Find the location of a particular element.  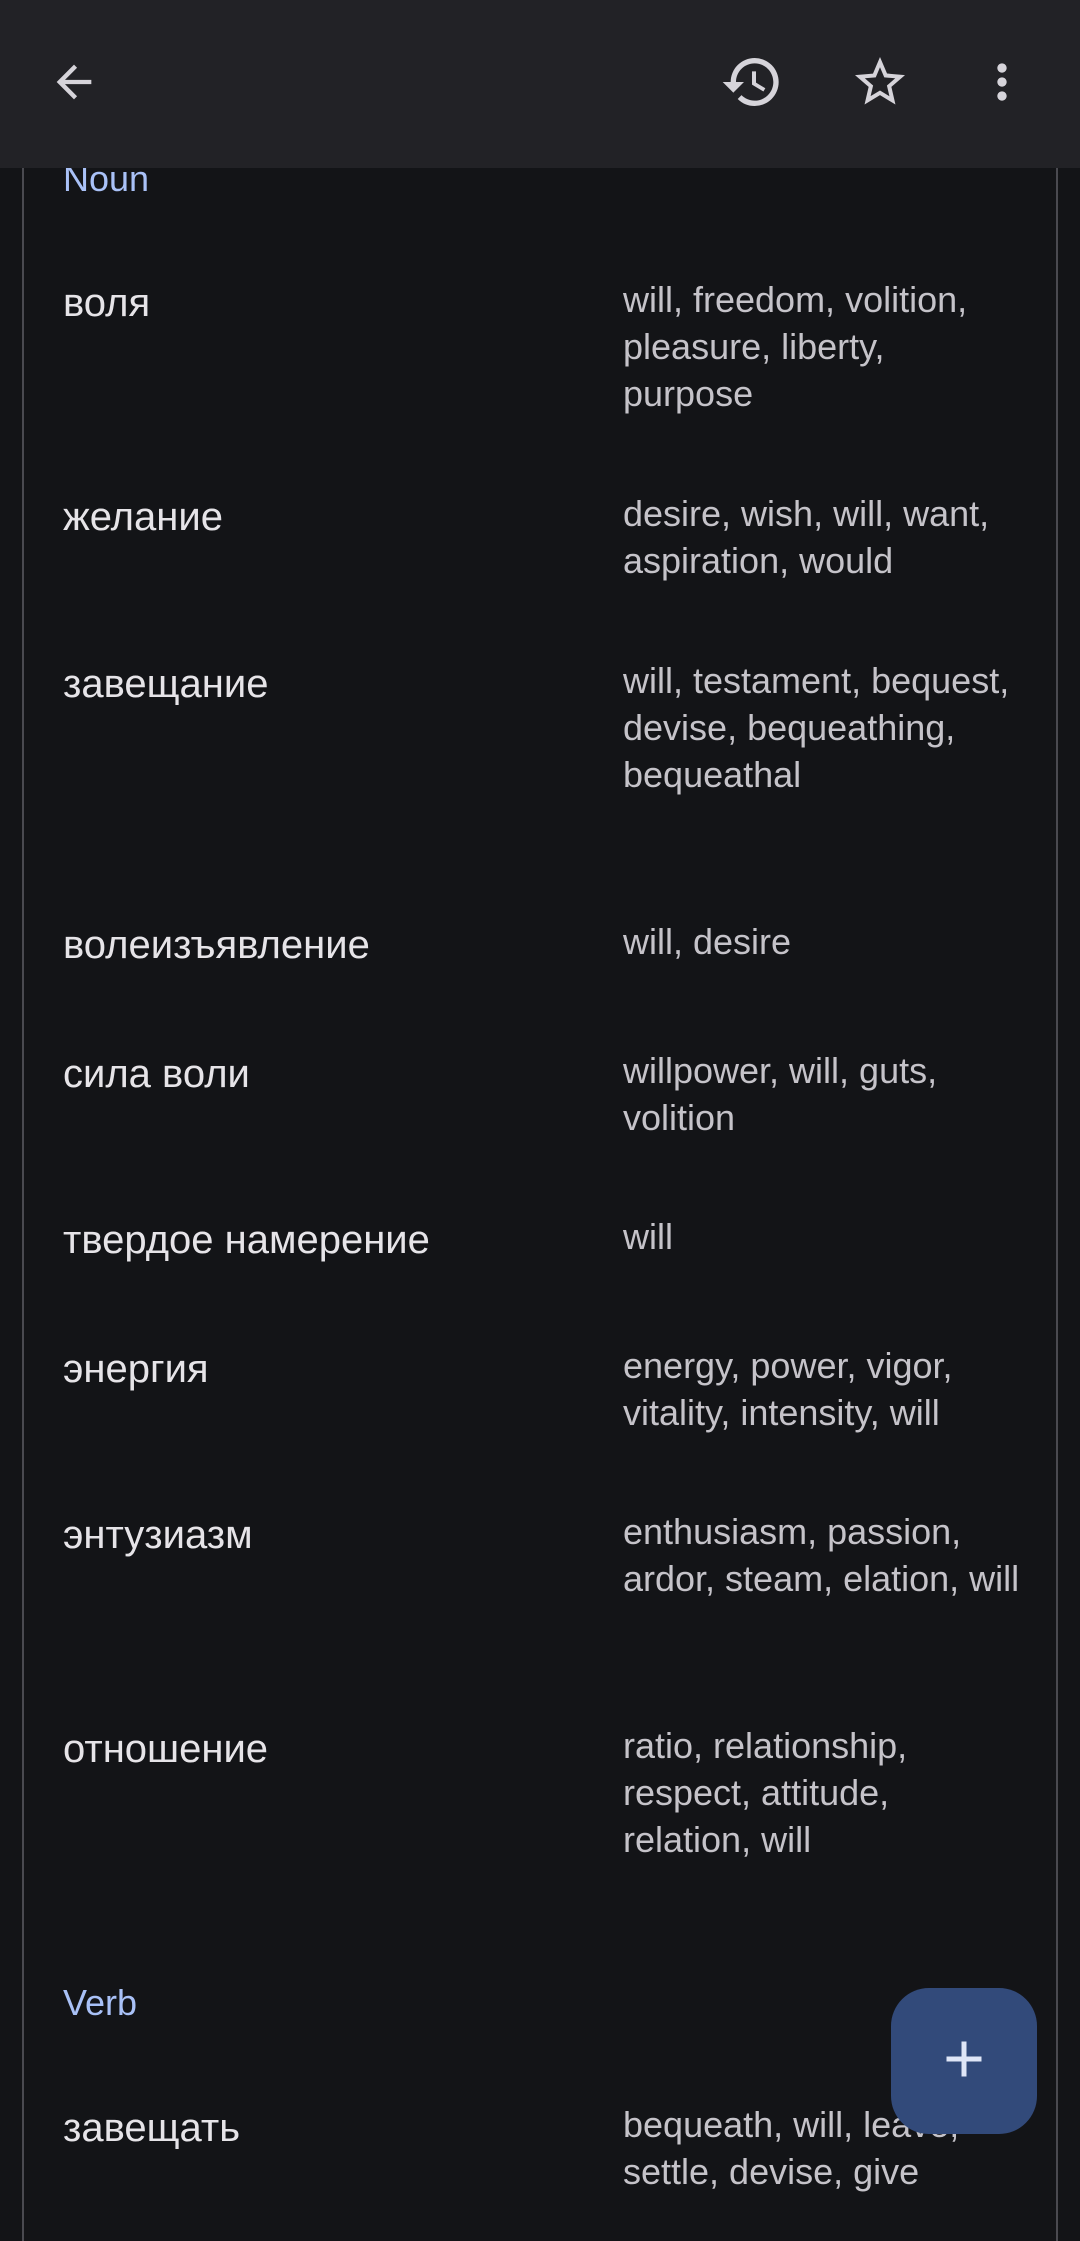

add-button is located at coordinates (964, 2061).